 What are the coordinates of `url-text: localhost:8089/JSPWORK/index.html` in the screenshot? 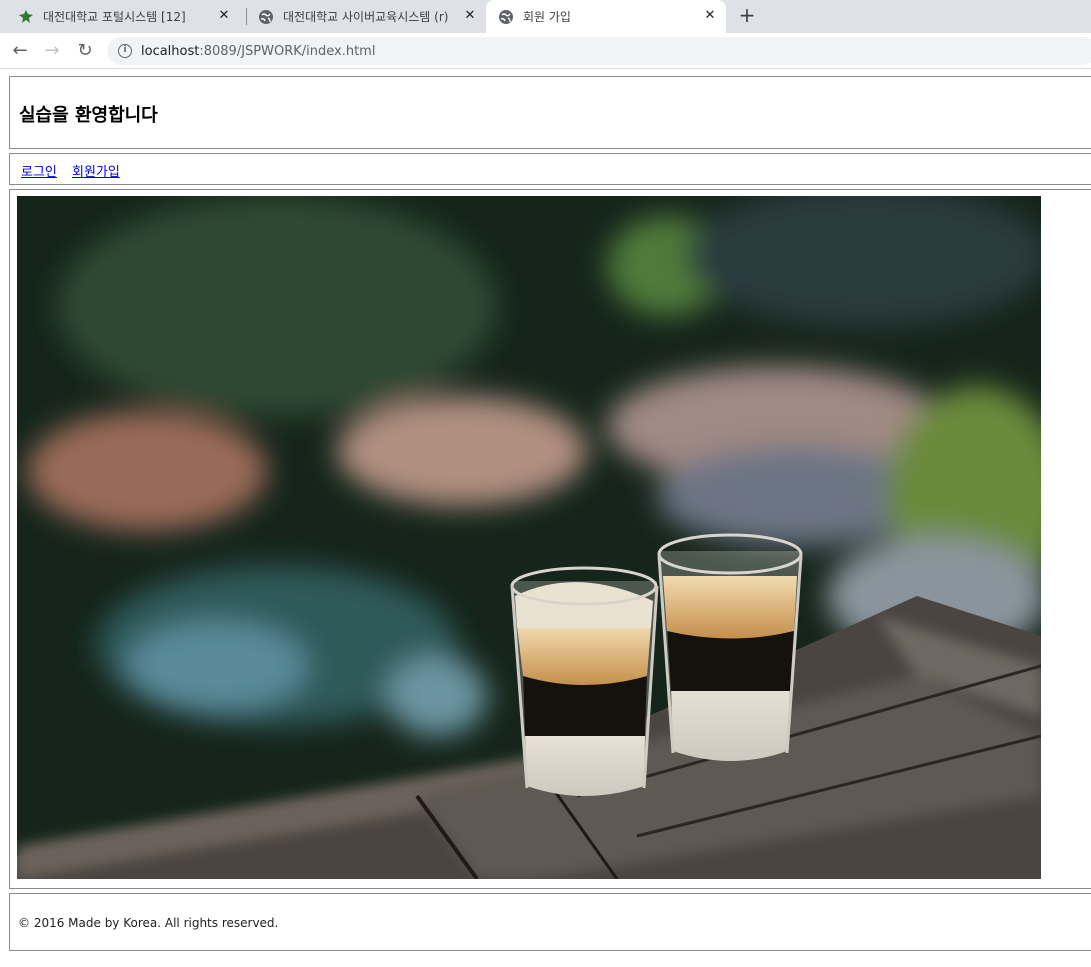 It's located at (258, 51).